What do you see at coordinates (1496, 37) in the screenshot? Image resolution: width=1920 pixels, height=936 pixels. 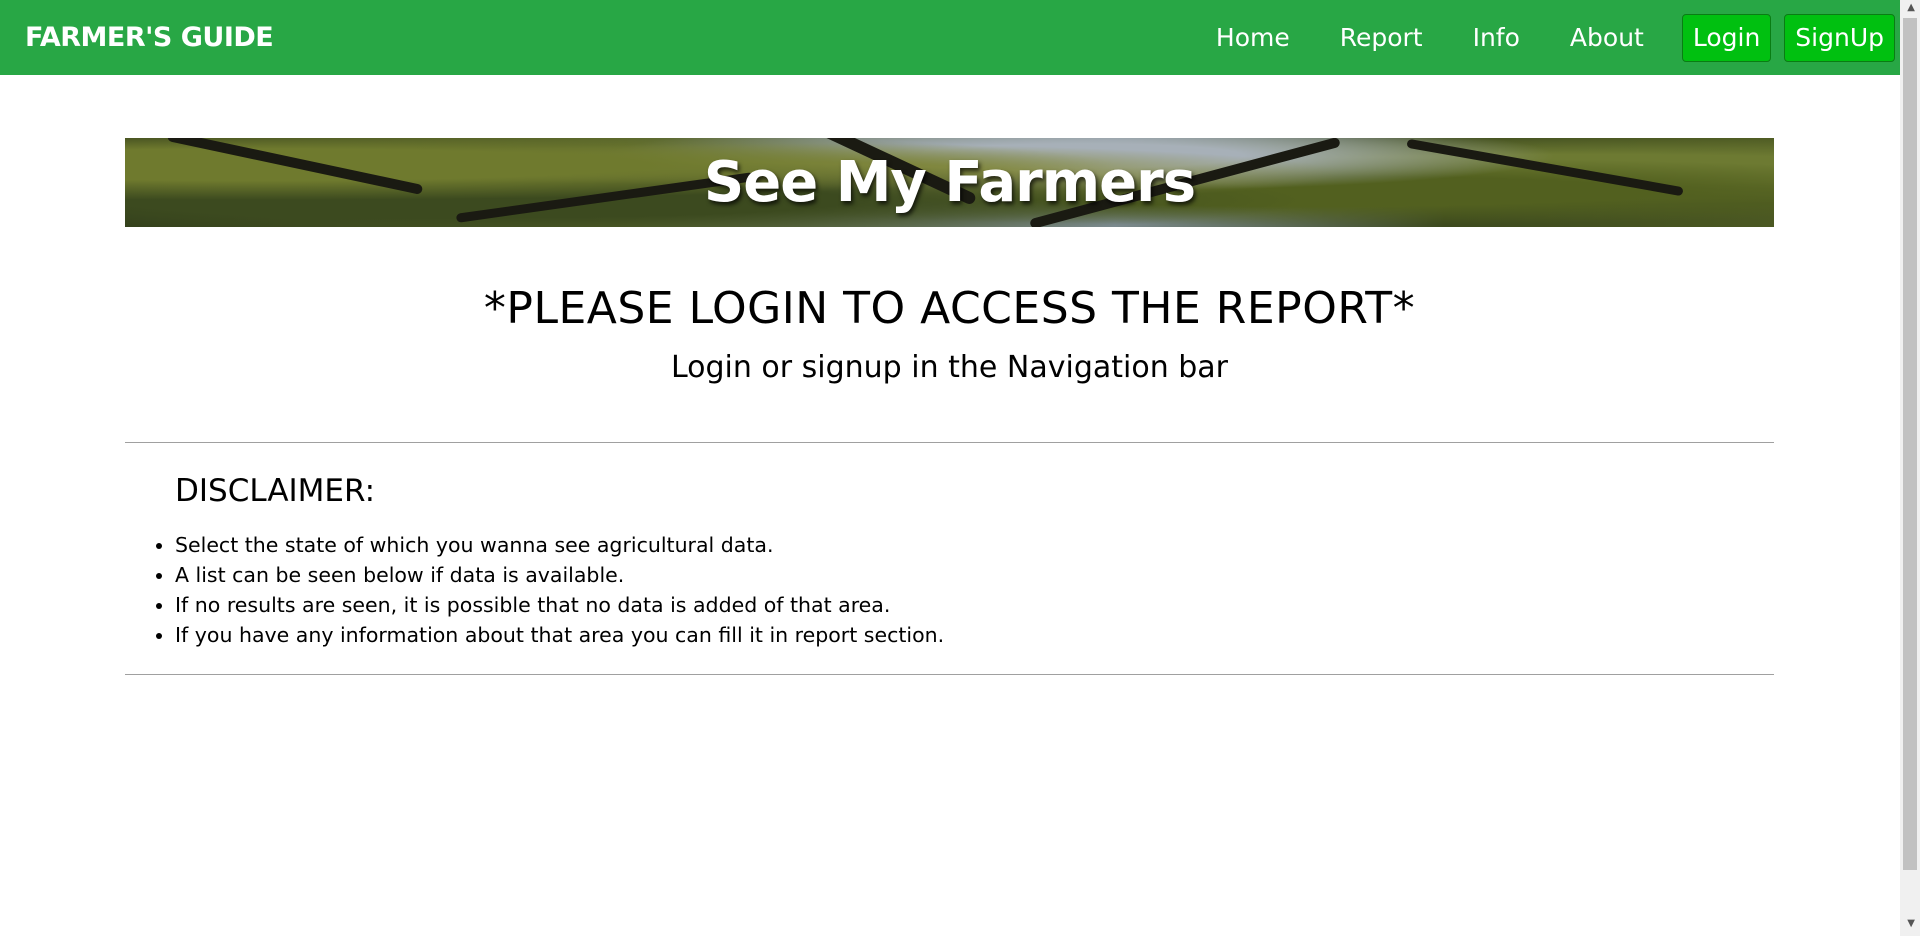 I see `nav-link-info: Info` at bounding box center [1496, 37].